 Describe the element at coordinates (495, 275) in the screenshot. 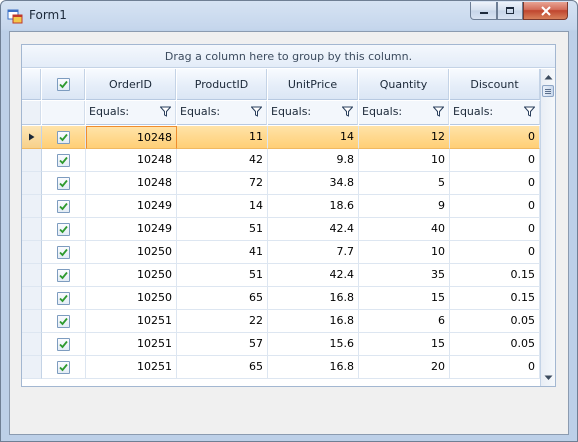

I see `cell-discount: 0.15` at that location.